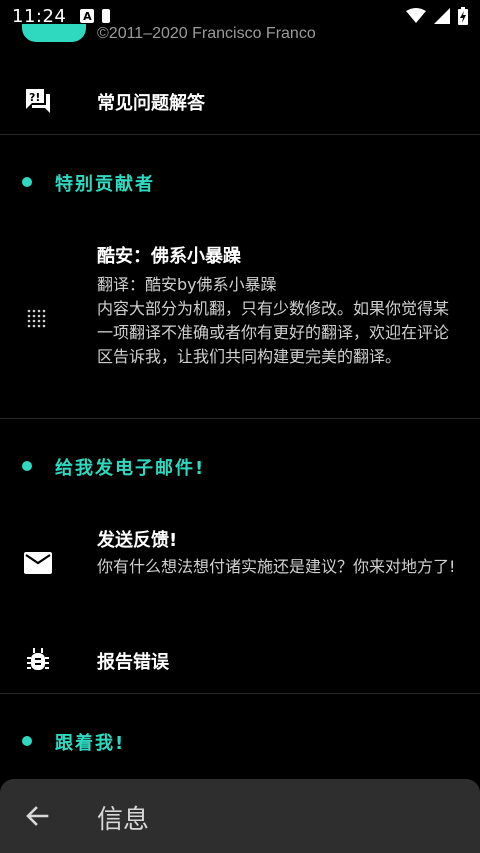 The height and width of the screenshot is (853, 480). What do you see at coordinates (240, 182) in the screenshot?
I see `section-contributors: 特别贡献者` at bounding box center [240, 182].